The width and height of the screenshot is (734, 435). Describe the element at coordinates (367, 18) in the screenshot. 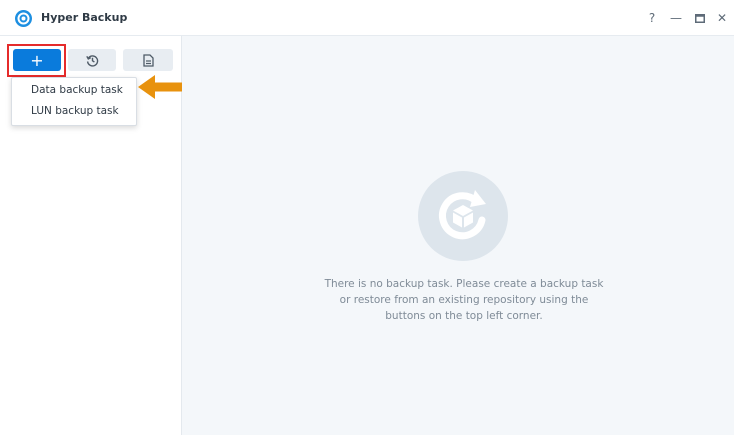

I see `title-bar: Hyper Backup ? — ✕` at that location.